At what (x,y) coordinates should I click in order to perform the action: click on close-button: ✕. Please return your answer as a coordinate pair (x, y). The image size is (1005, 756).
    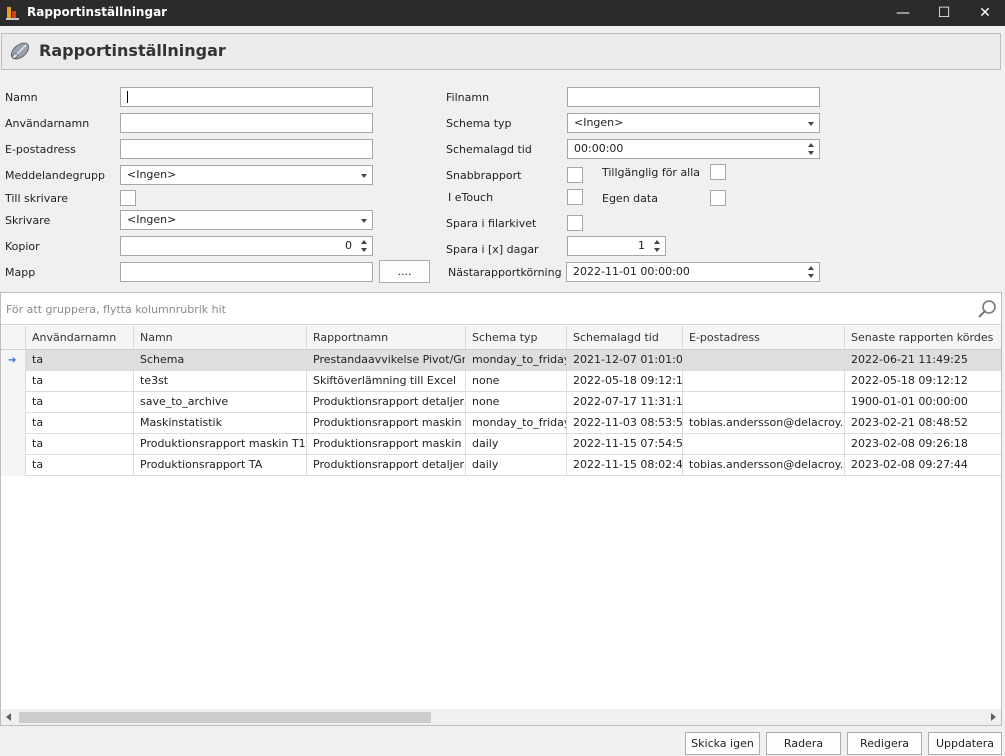
    Looking at the image, I should click on (985, 13).